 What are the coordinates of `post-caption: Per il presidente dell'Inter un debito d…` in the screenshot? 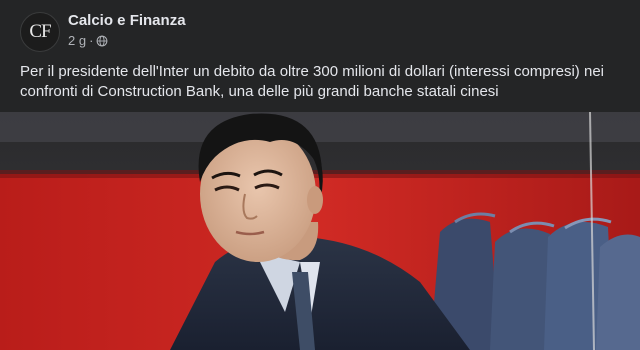 It's located at (312, 81).